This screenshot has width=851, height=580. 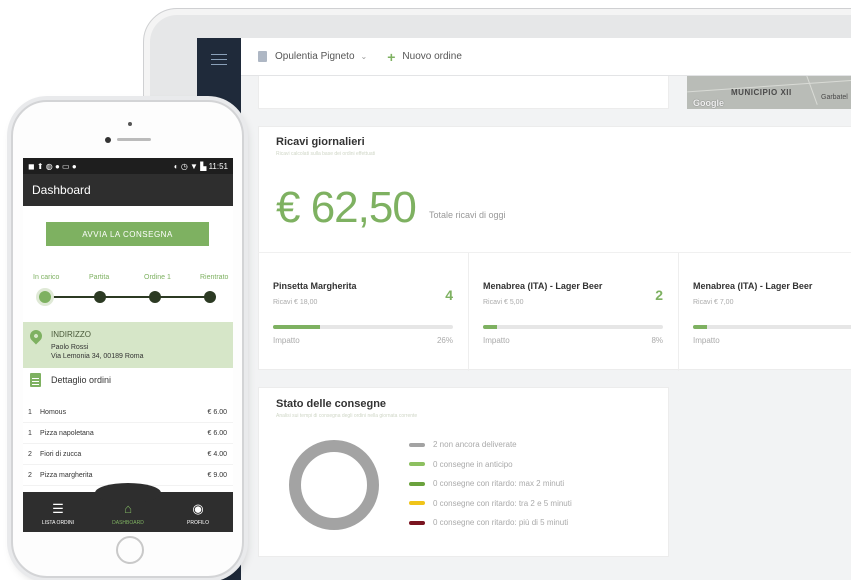 What do you see at coordinates (157, 277) in the screenshot?
I see `step-label: Ordine 1` at bounding box center [157, 277].